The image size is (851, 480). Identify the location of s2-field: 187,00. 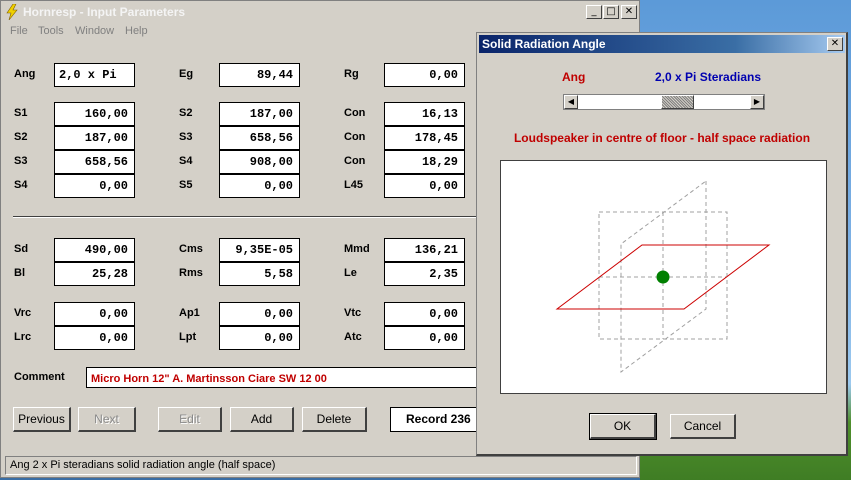
(94, 138).